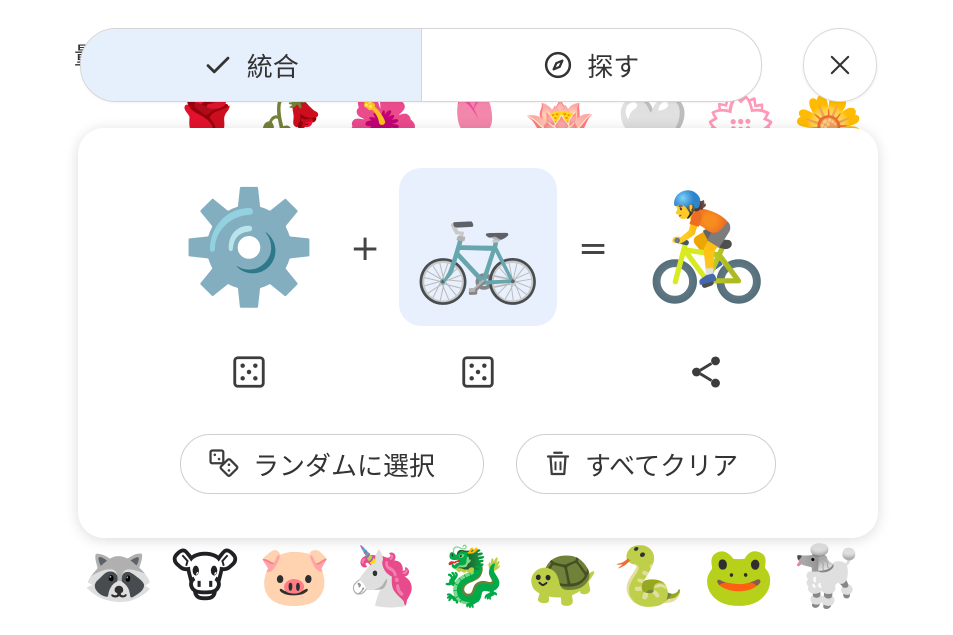  I want to click on explore-tab: 探す, so click(592, 65).